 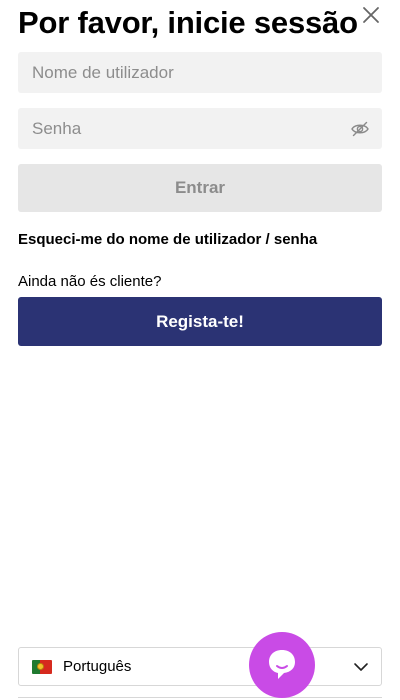 What do you see at coordinates (167, 239) in the screenshot?
I see `forgot-credentials-link: Esqueci-me do nome de utilizador / senha` at bounding box center [167, 239].